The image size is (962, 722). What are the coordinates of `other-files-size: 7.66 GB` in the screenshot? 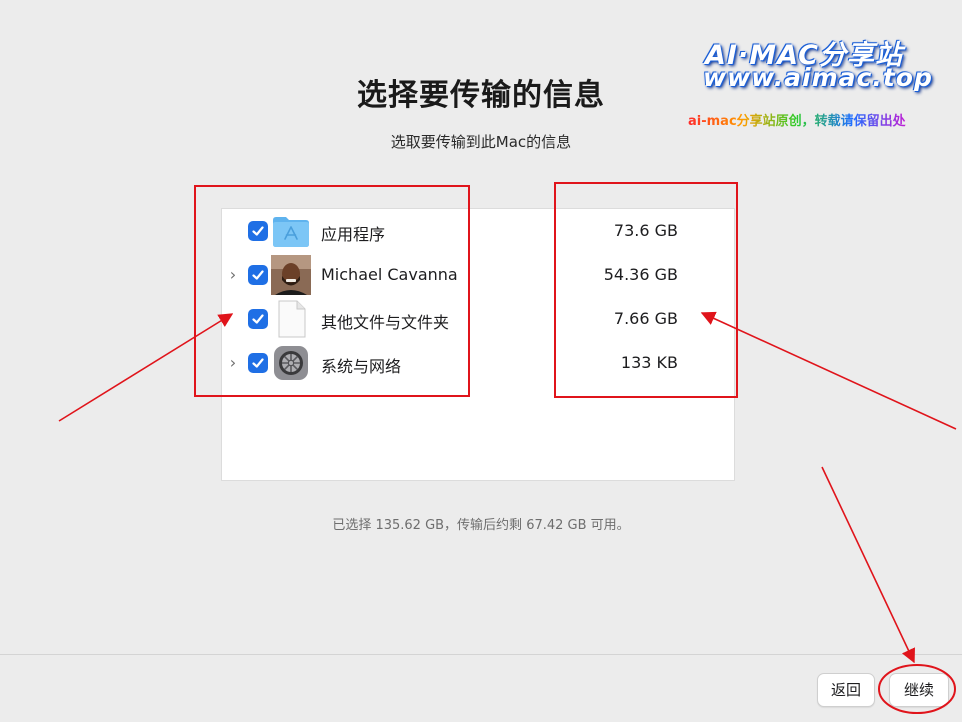 It's located at (645, 318).